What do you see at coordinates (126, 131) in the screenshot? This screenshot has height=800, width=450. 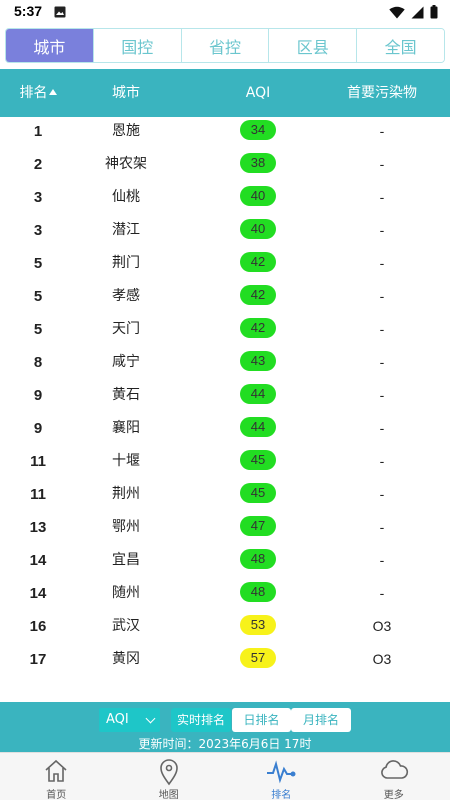 I see `row-city: 恩施` at bounding box center [126, 131].